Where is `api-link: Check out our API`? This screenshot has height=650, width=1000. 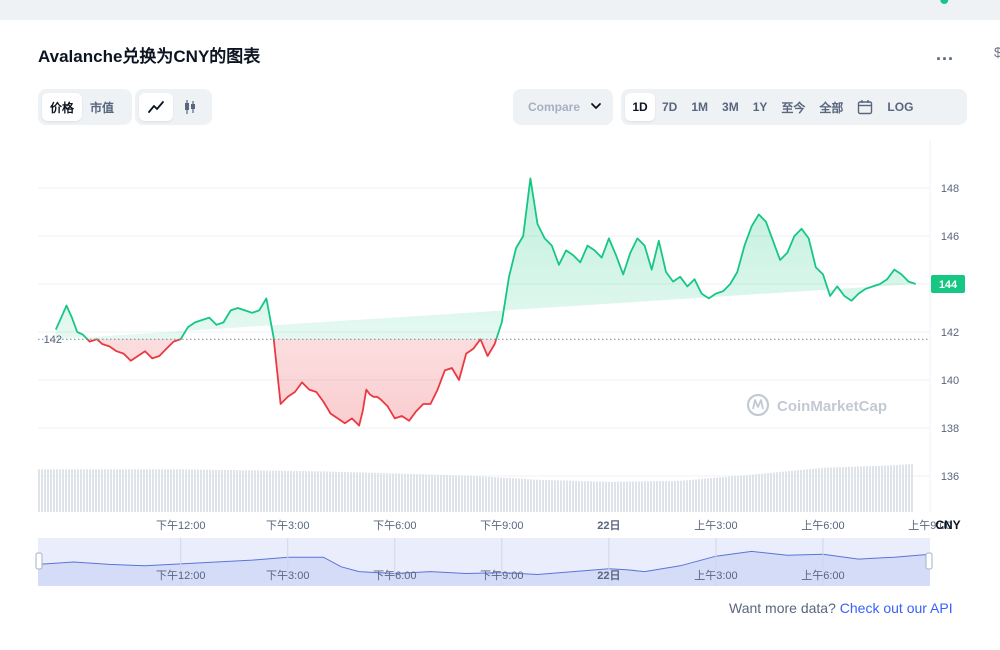
api-link: Check out our API is located at coordinates (896, 608).